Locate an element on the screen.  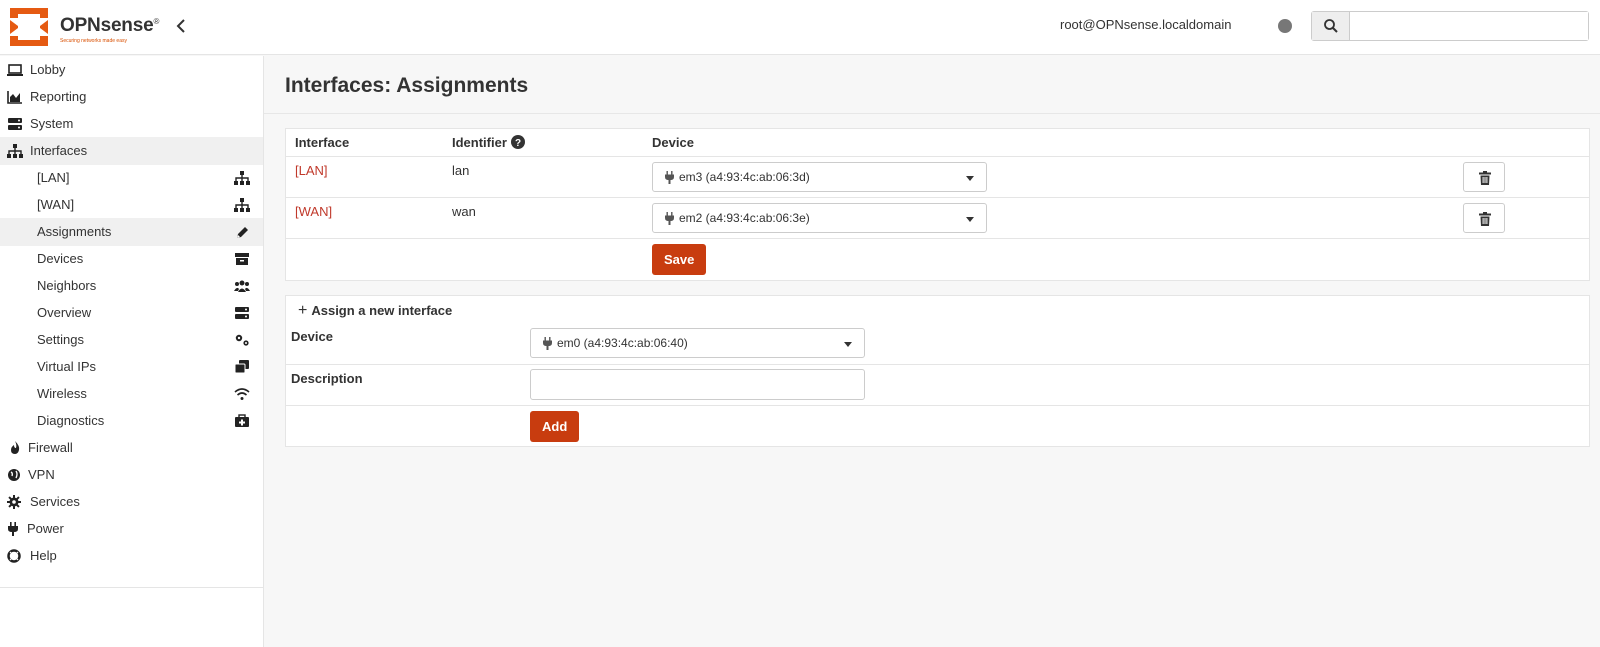
device-label: Device is located at coordinates (312, 336).